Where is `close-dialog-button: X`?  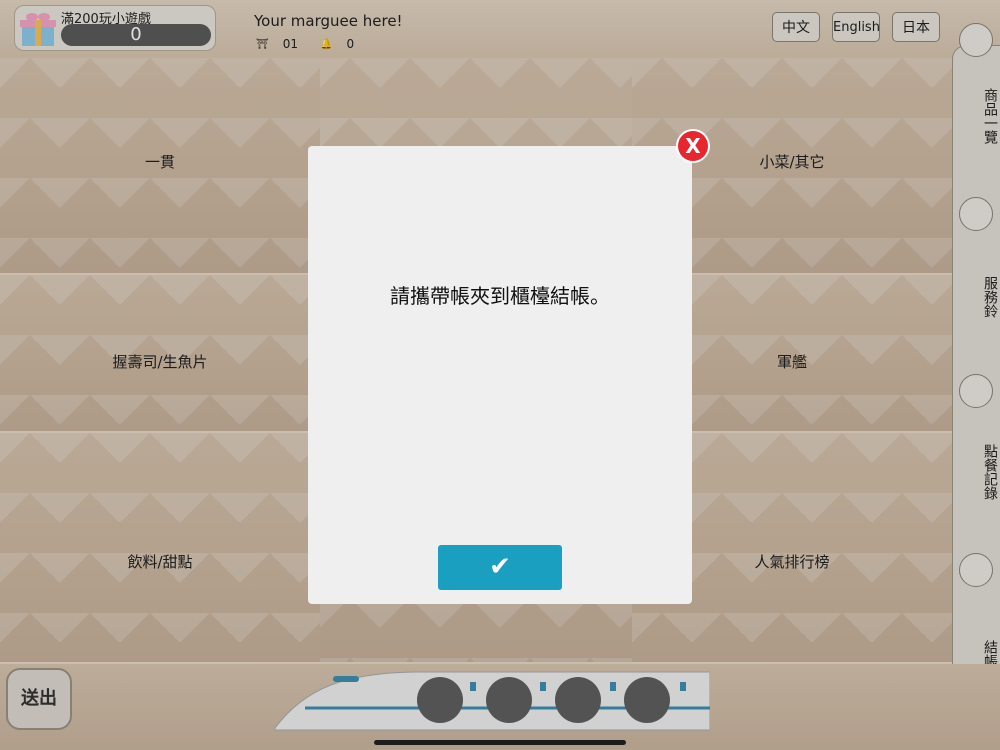 close-dialog-button: X is located at coordinates (693, 146).